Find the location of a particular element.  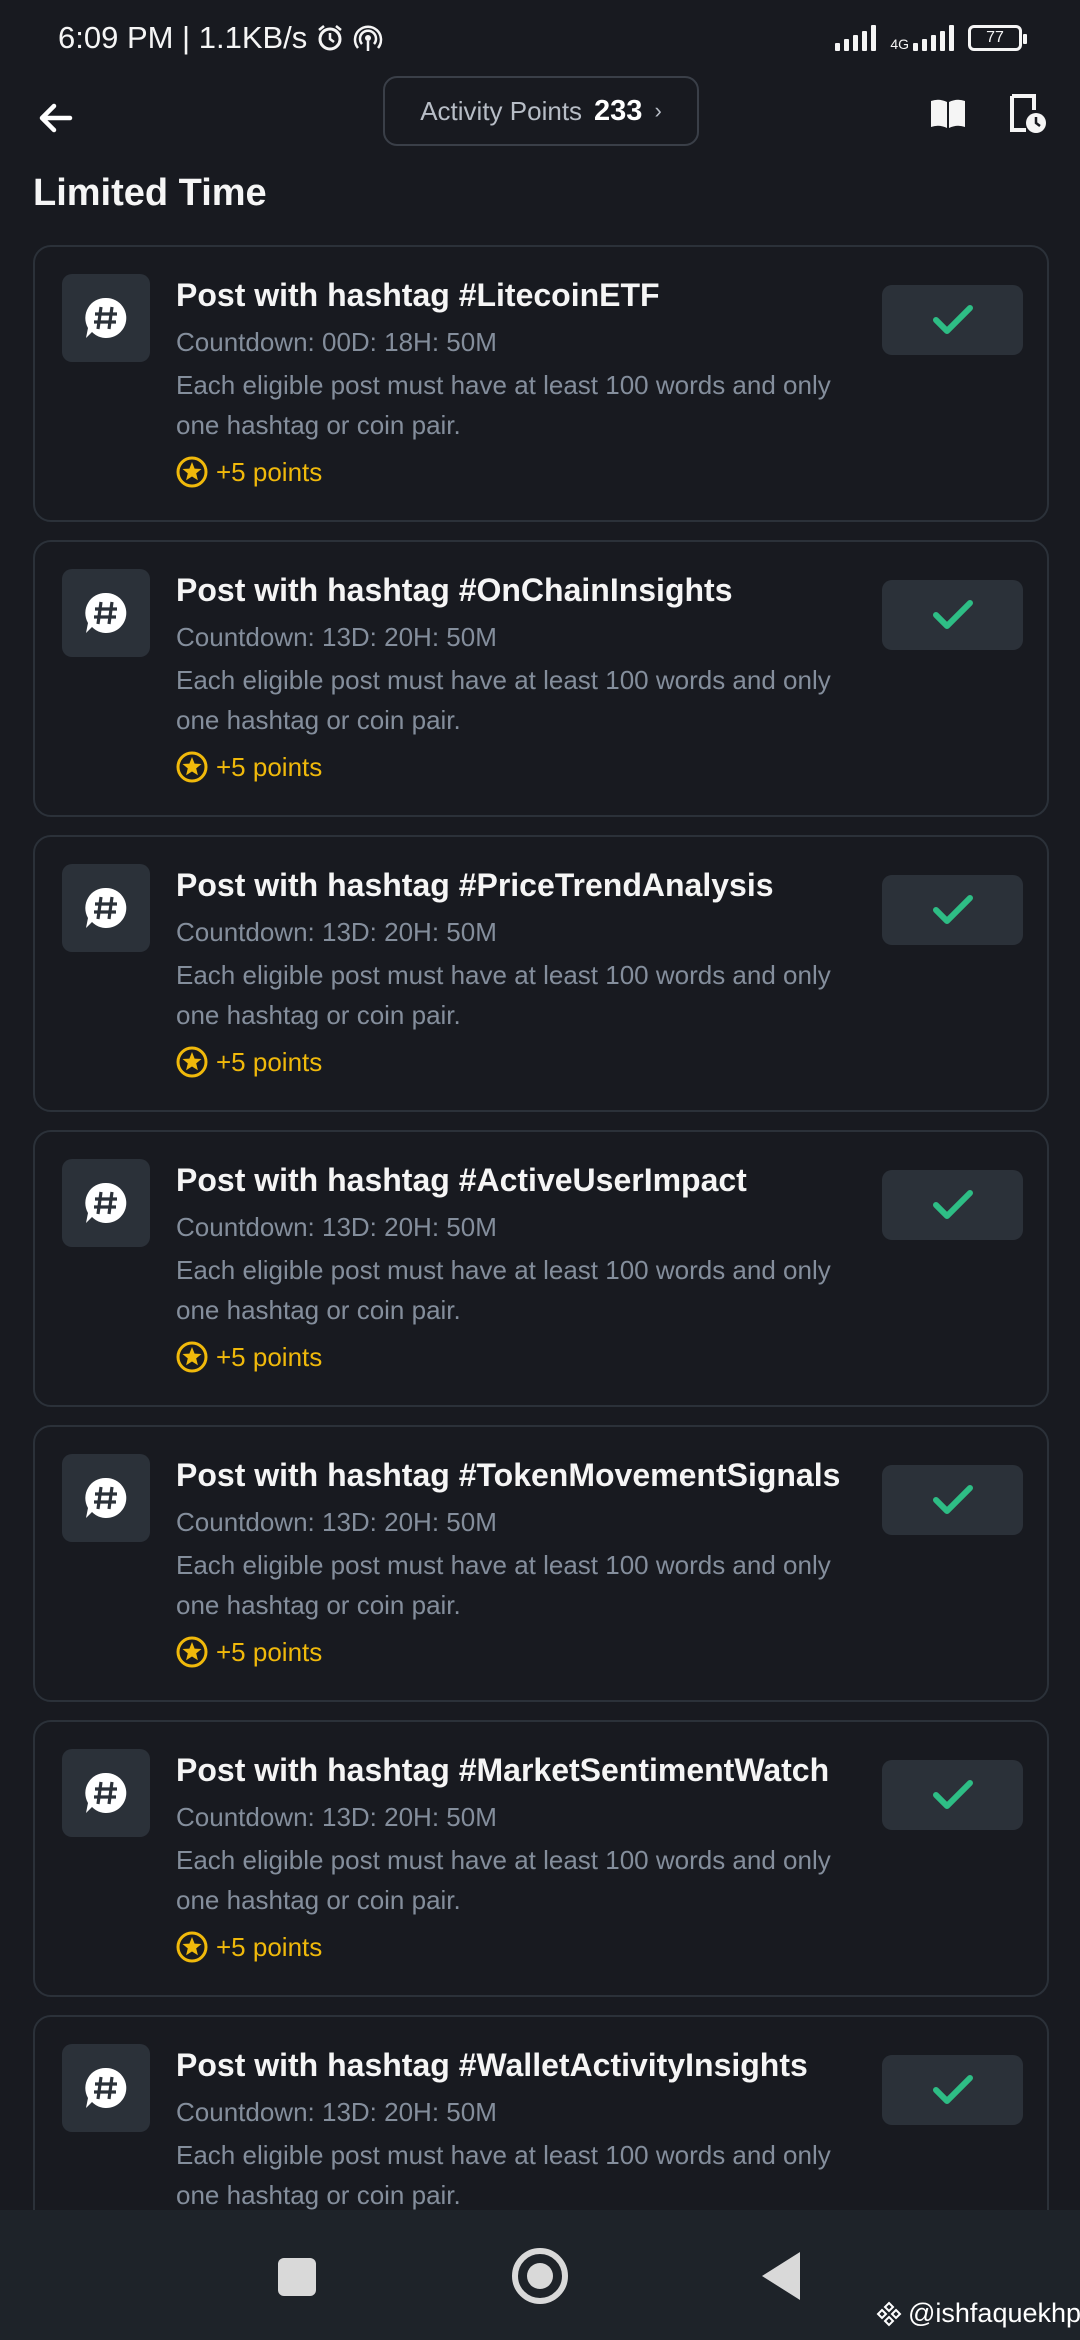

status-left: 6:09 PM | 1.1KB/s is located at coordinates (220, 38).